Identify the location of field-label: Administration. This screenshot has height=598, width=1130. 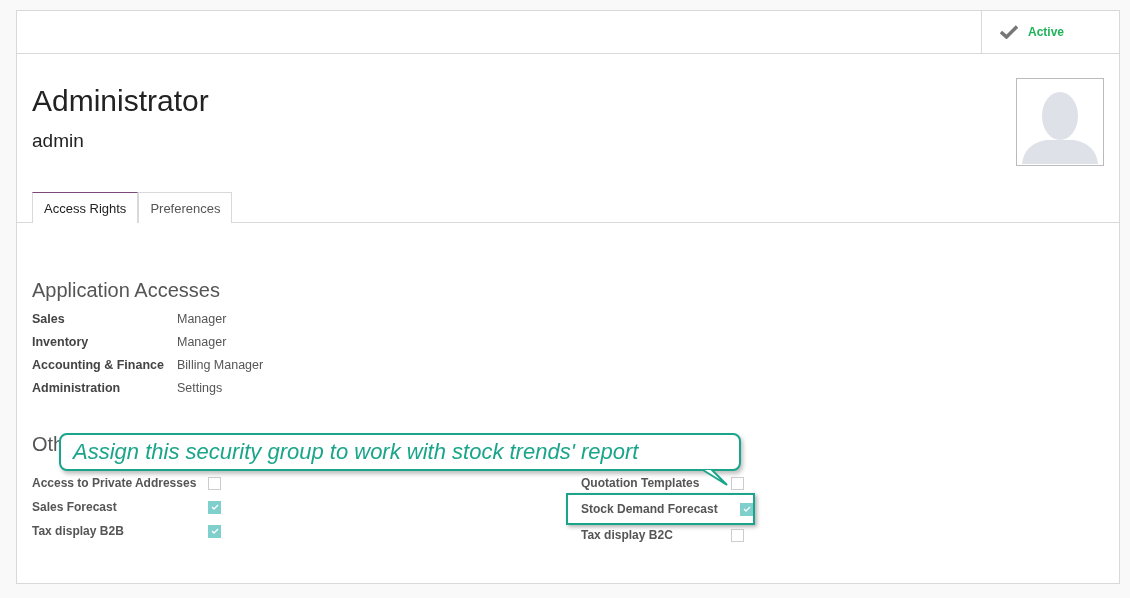
(77, 387).